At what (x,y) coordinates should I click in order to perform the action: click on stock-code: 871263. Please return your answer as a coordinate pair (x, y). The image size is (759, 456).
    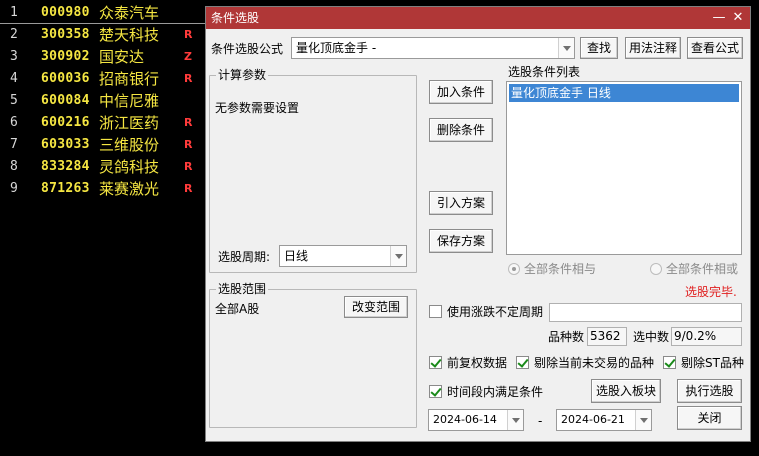
    Looking at the image, I should click on (65, 188).